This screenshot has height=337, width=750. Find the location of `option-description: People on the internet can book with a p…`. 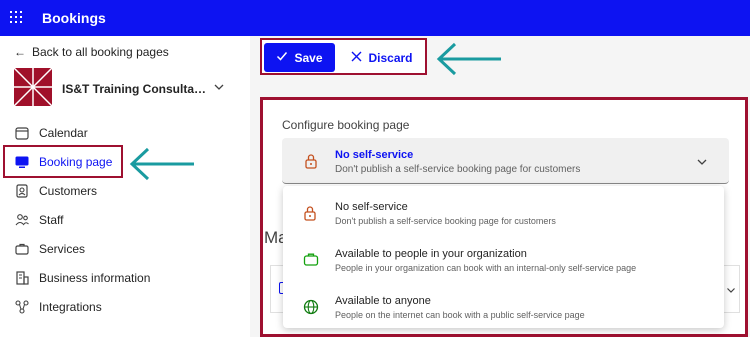

option-description: People on the internet can book with a p… is located at coordinates (460, 315).